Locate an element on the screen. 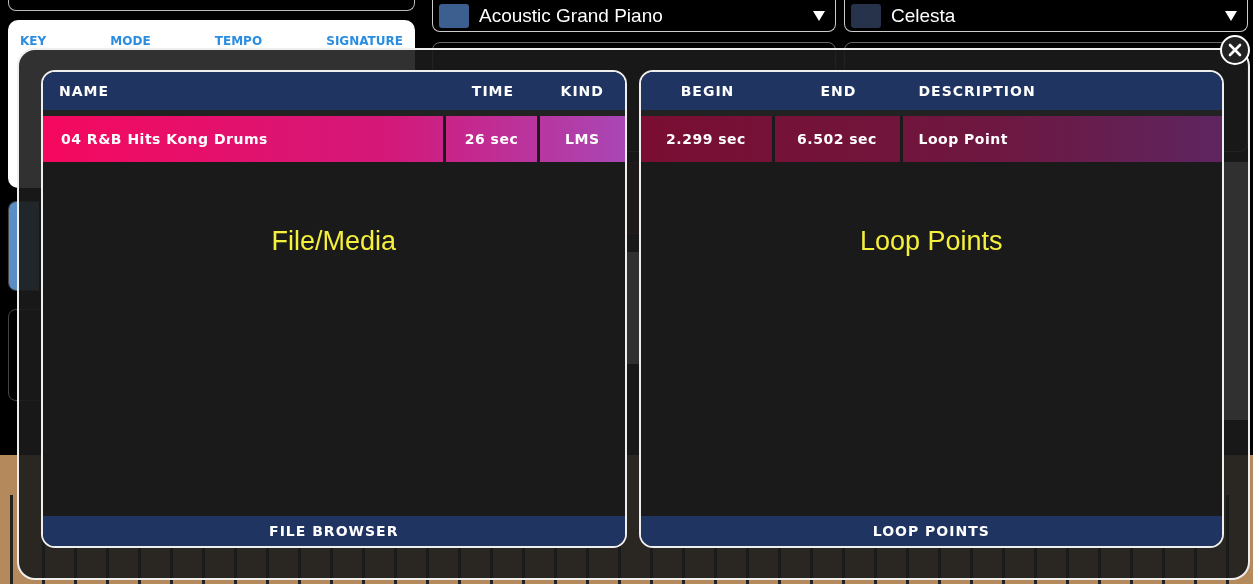 Image resolution: width=1253 pixels, height=584 pixels. close-icon is located at coordinates (1235, 50).